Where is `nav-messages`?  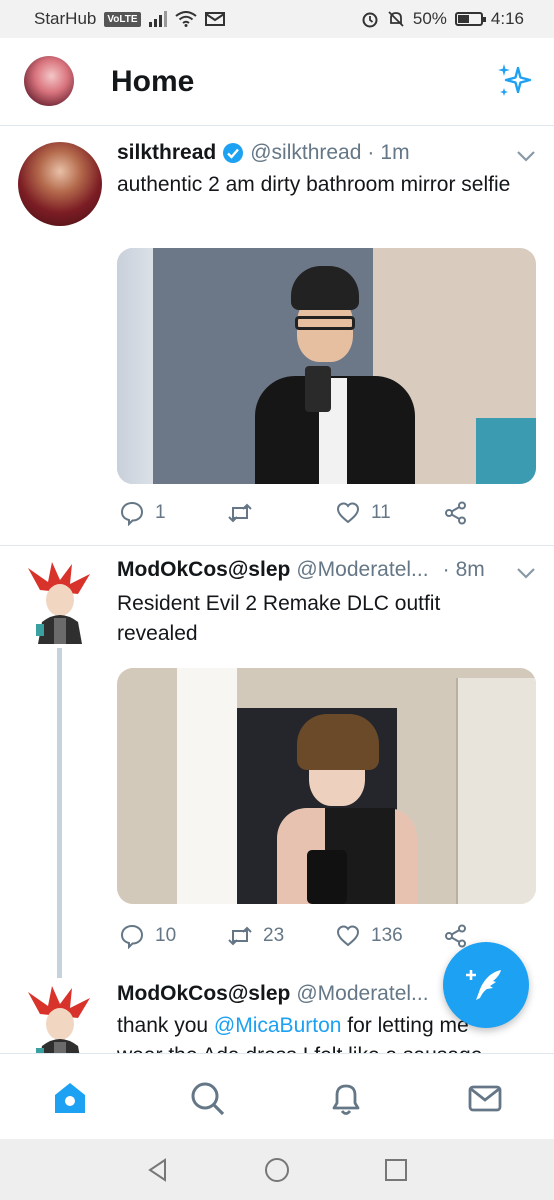
nav-messages is located at coordinates (485, 1098).